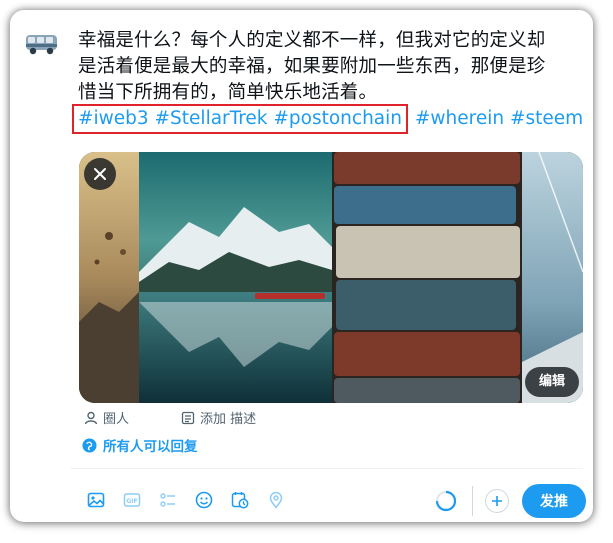  I want to click on location-icon, so click(276, 500).